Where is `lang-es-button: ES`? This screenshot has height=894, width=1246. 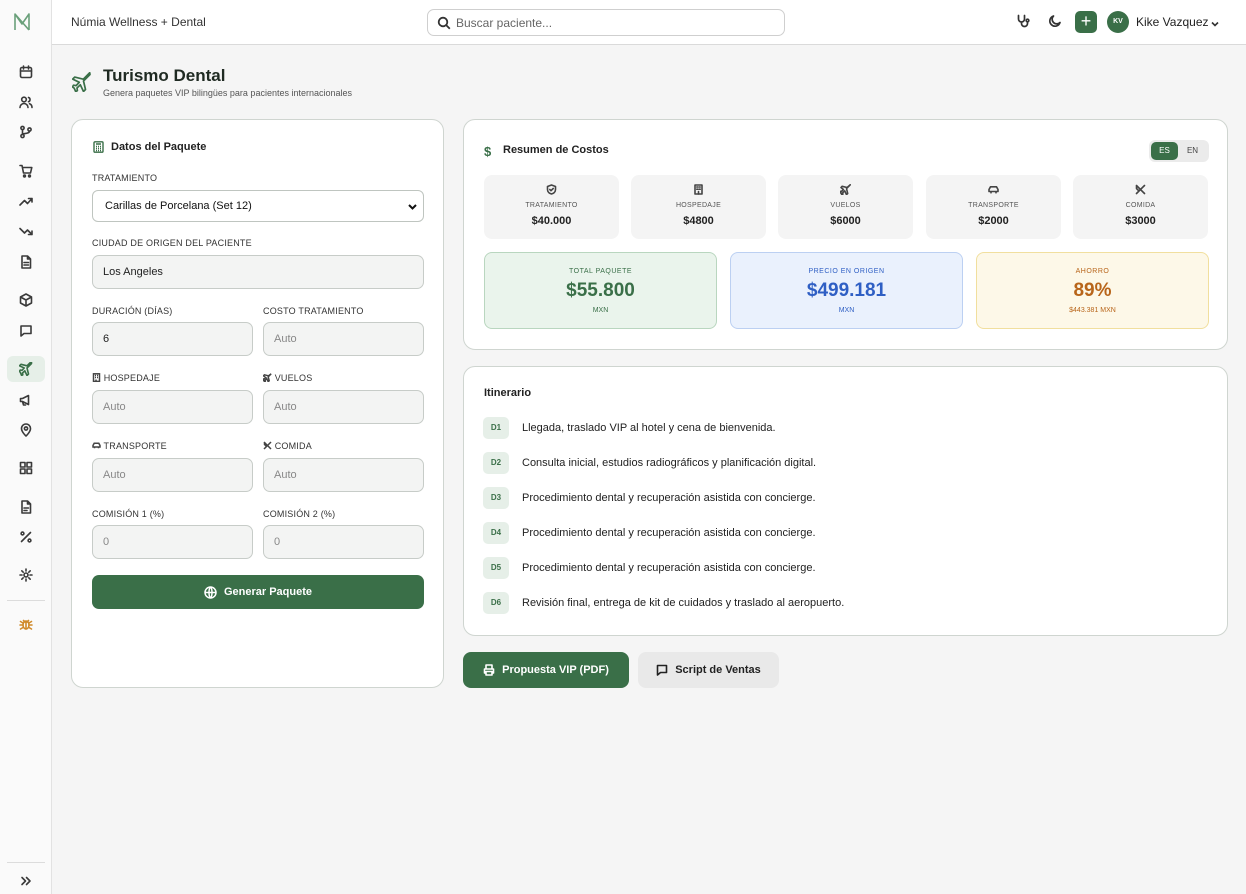 lang-es-button: ES is located at coordinates (1164, 151).